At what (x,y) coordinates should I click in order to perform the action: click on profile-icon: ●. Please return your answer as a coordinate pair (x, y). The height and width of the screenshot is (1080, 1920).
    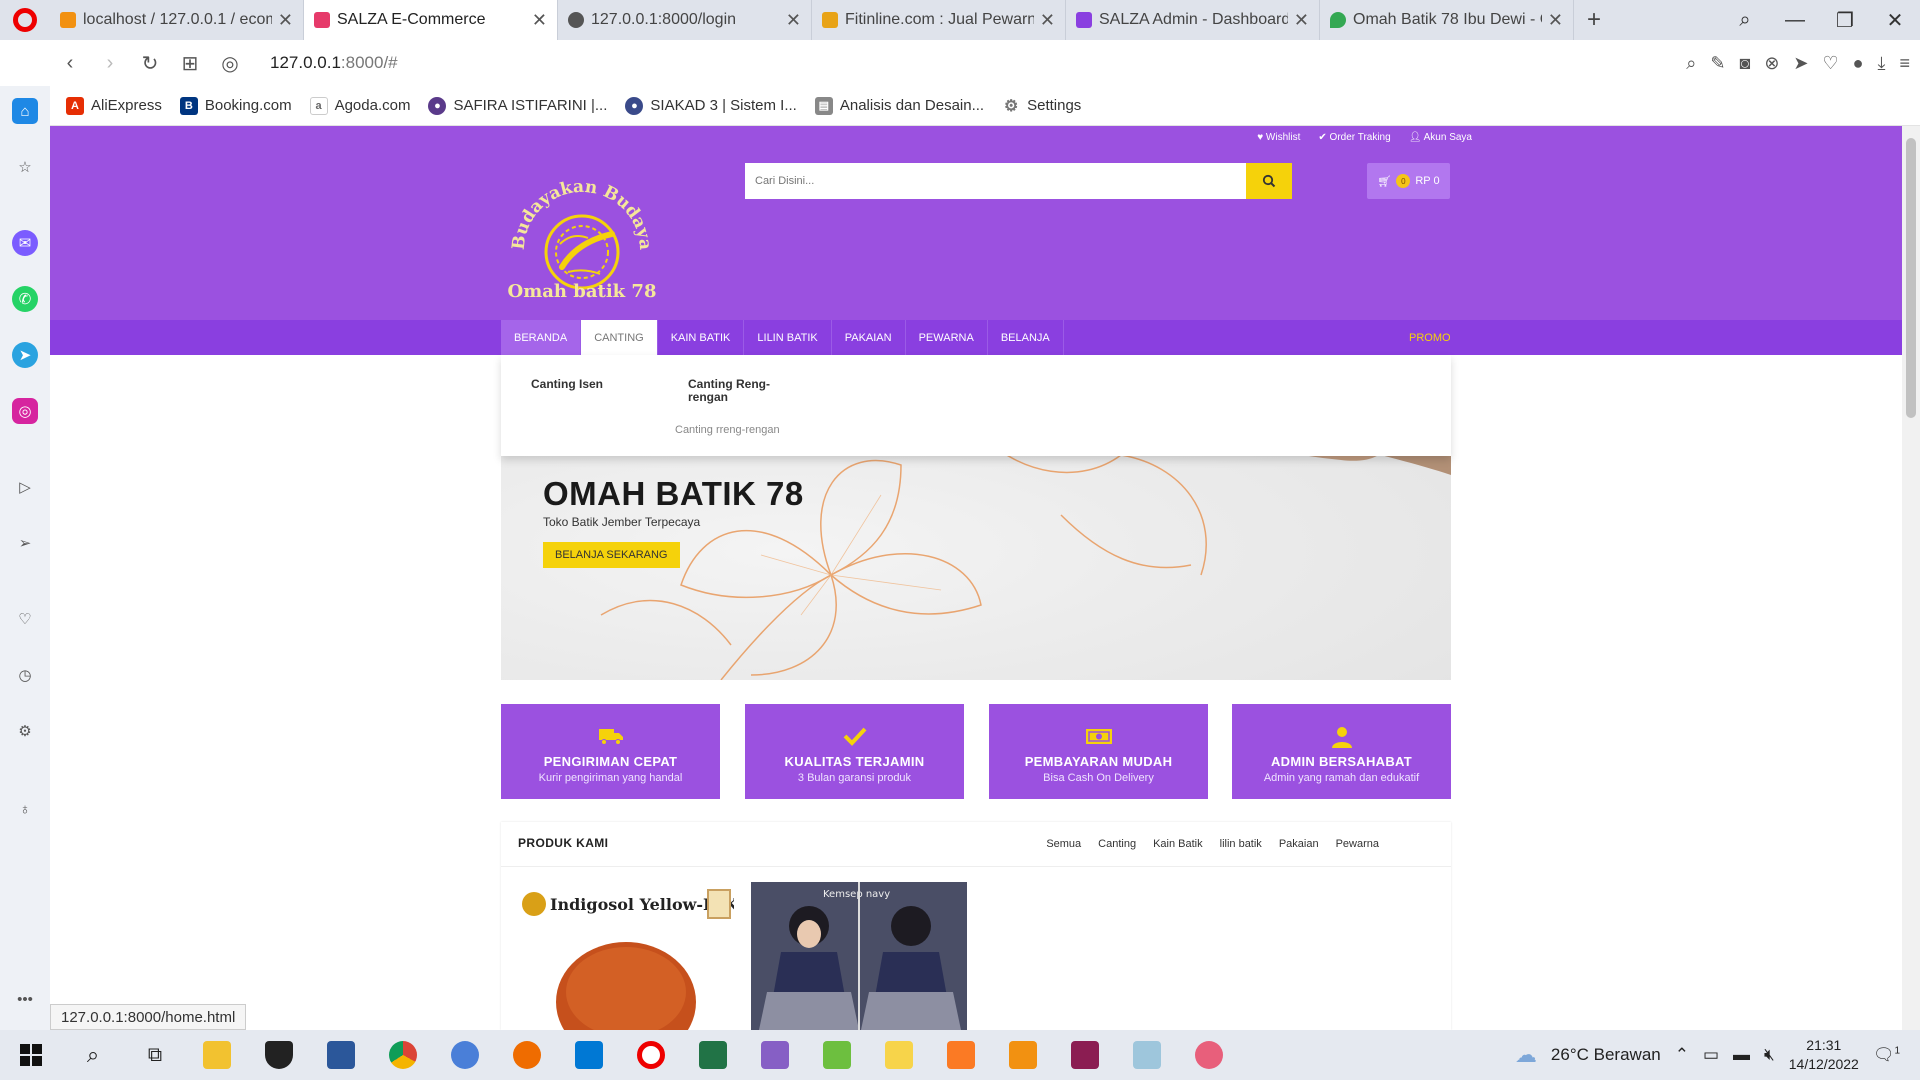
    Looking at the image, I should click on (1858, 63).